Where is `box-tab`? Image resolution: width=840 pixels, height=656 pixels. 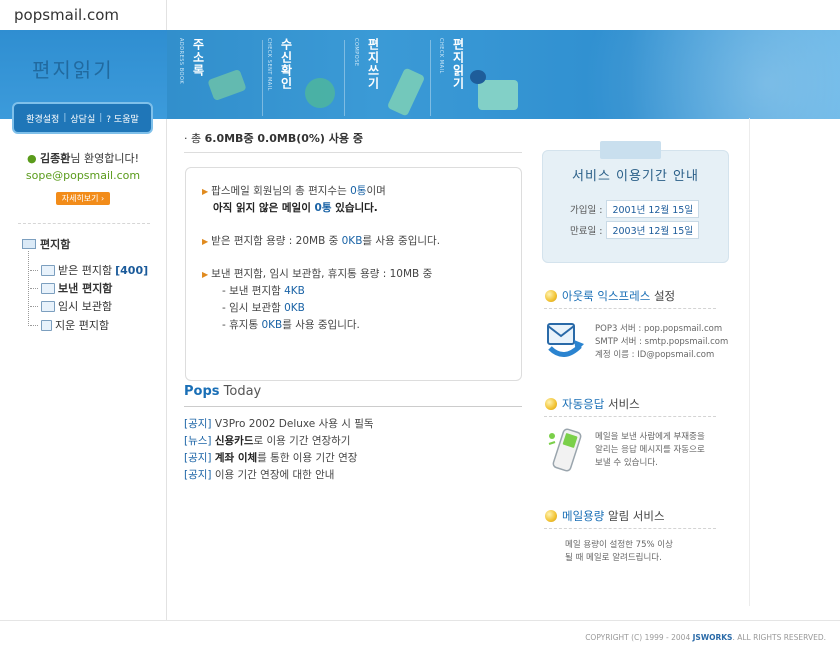
box-tab is located at coordinates (630, 150).